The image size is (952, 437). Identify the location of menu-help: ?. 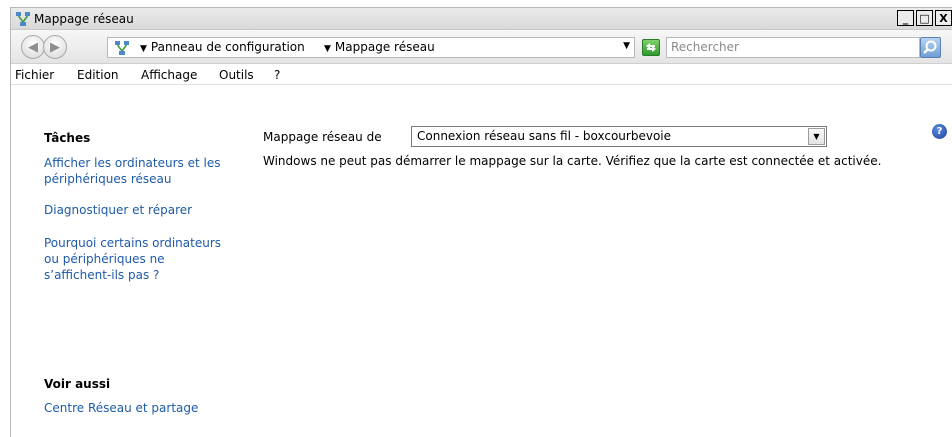
(277, 75).